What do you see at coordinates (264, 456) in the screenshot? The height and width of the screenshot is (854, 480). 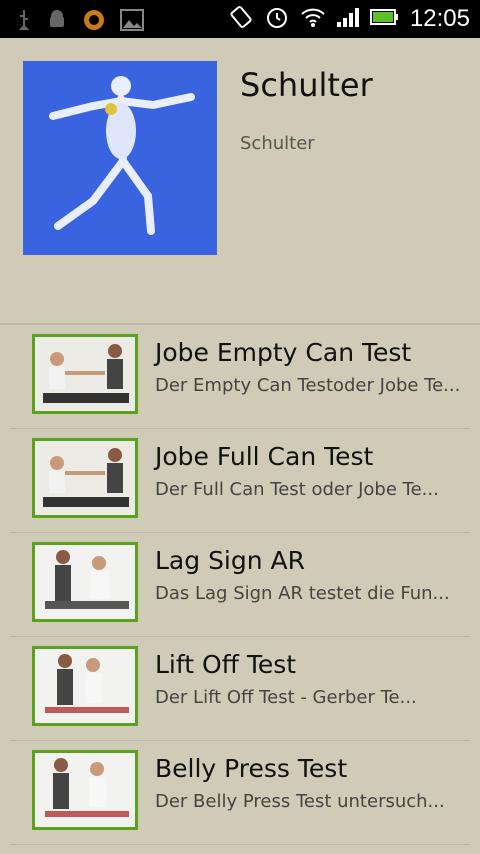 I see `item-title: Jobe Full Can Test` at bounding box center [264, 456].